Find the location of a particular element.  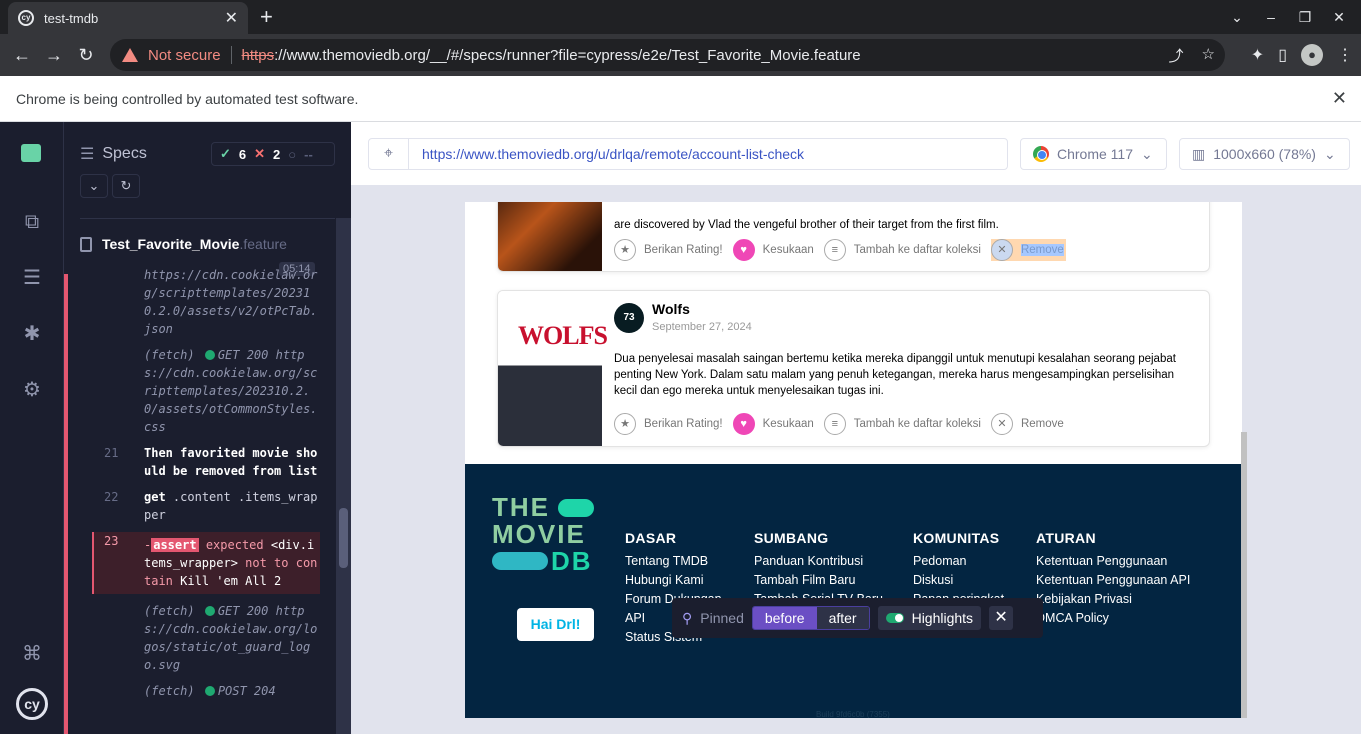

close-snapshot-icon: ✕ is located at coordinates (1001, 618).